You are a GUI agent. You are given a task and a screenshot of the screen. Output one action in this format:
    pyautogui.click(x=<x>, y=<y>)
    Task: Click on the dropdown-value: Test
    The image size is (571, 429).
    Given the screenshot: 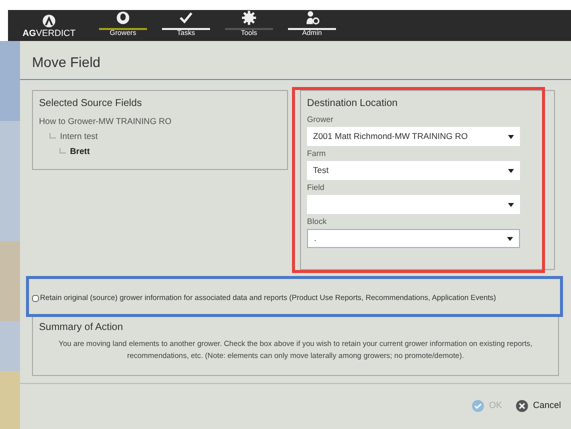 What is the action you would take?
    pyautogui.click(x=321, y=170)
    